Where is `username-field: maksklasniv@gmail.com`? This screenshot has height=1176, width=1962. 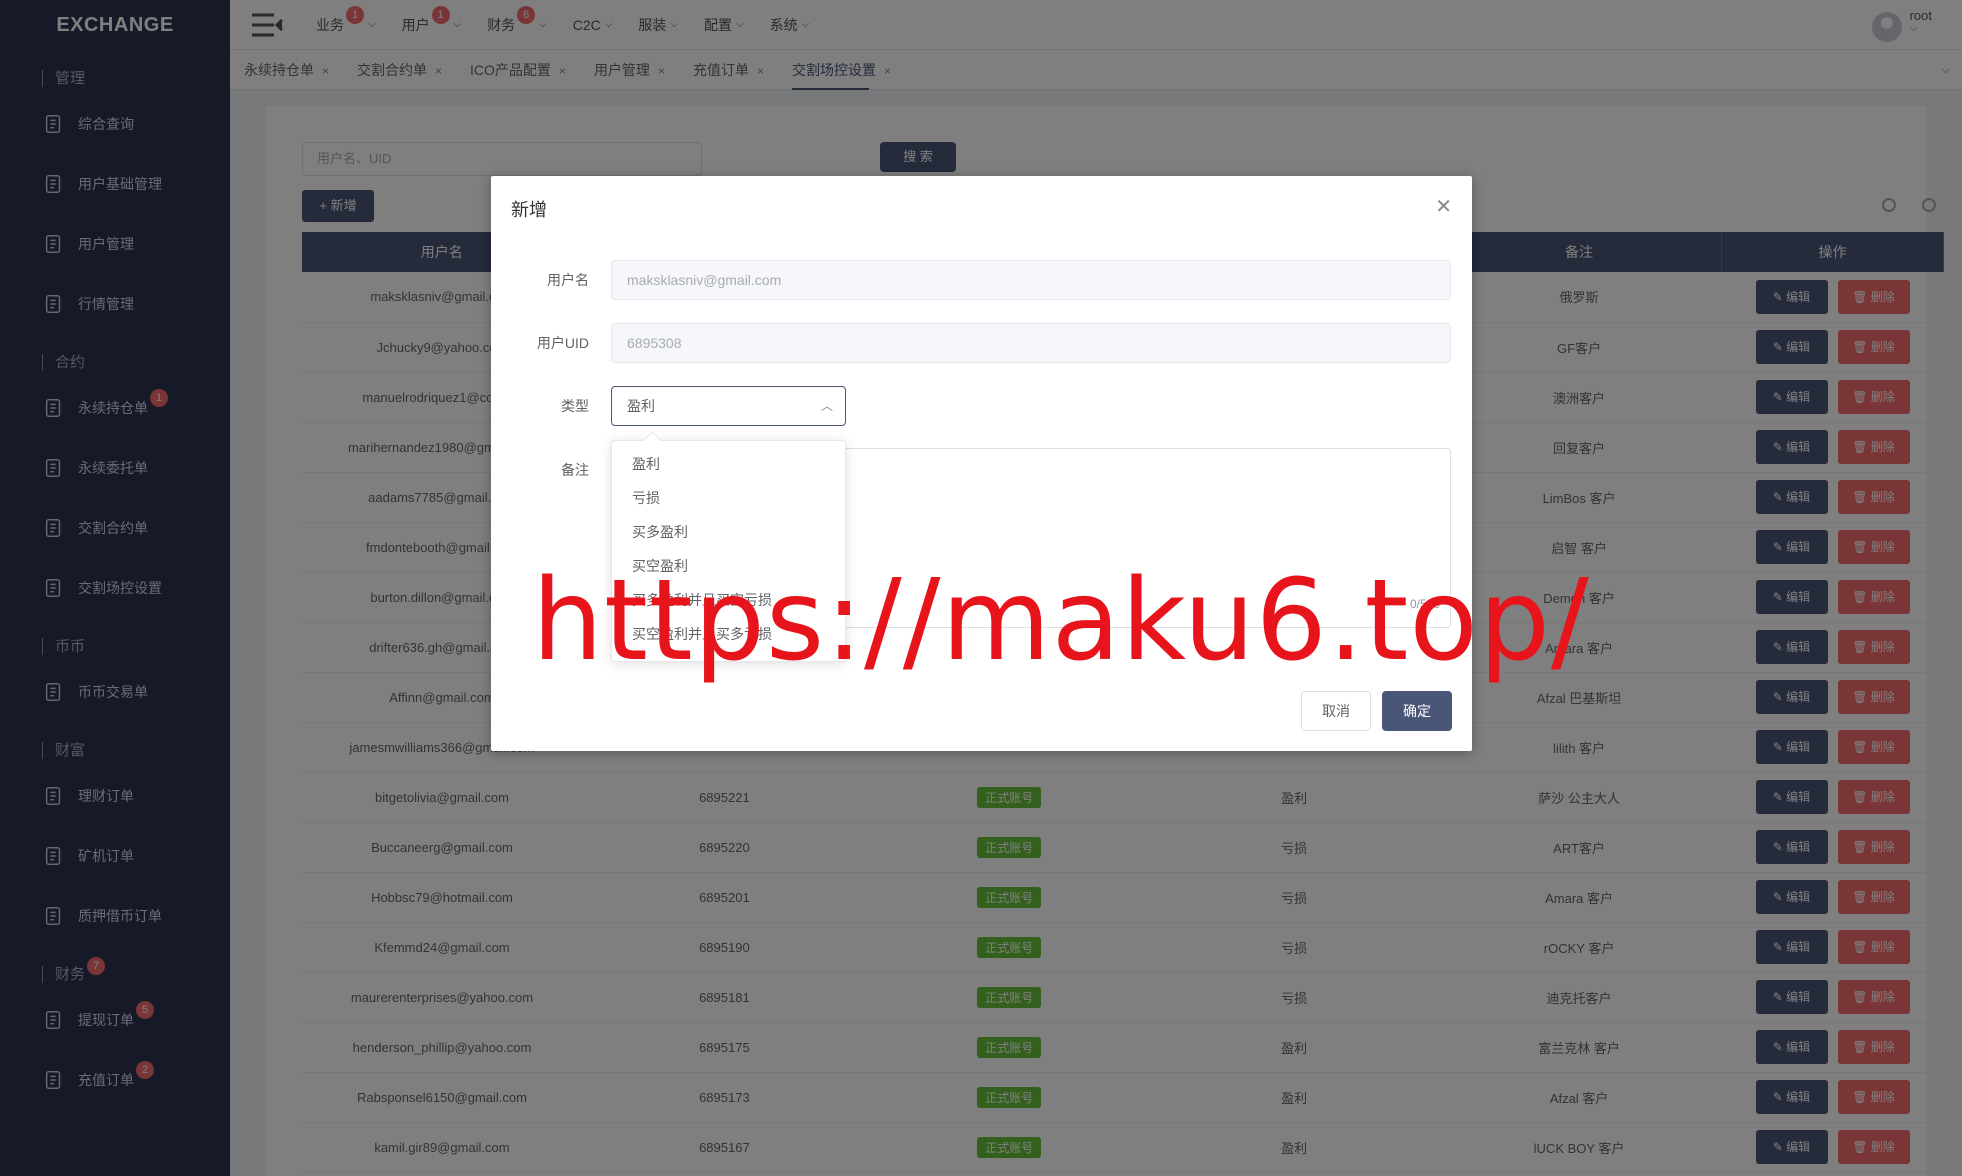 username-field: maksklasniv@gmail.com is located at coordinates (1031, 280).